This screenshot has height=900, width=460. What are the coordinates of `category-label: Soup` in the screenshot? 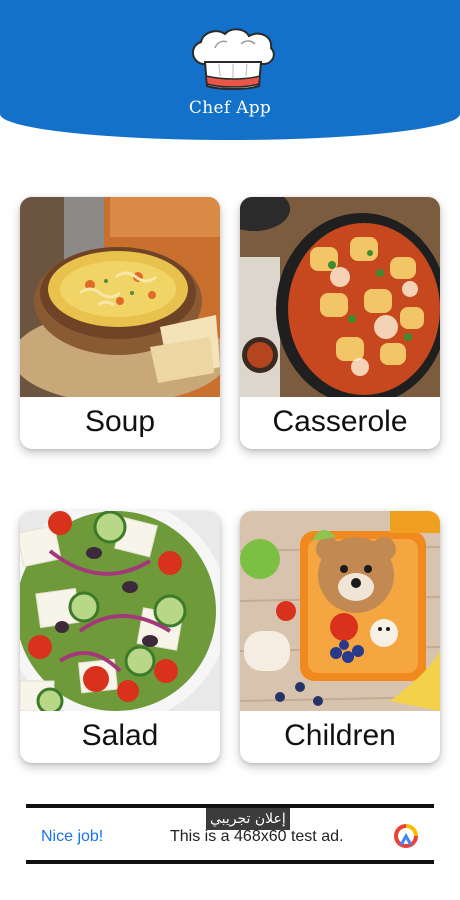 It's located at (120, 421).